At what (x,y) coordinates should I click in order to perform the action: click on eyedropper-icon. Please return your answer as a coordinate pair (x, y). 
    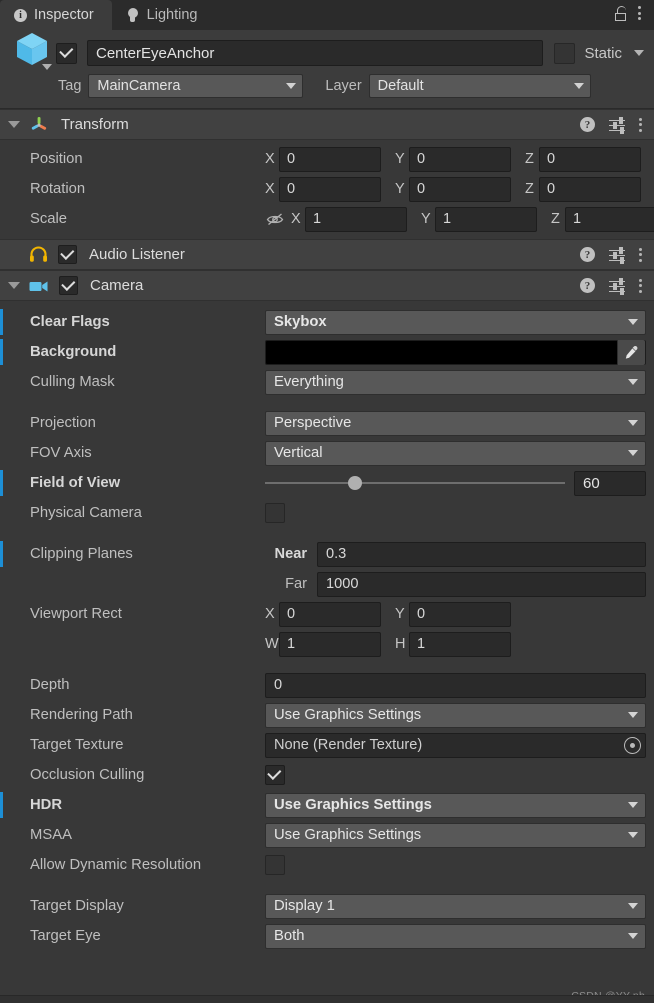
    Looking at the image, I should click on (631, 352).